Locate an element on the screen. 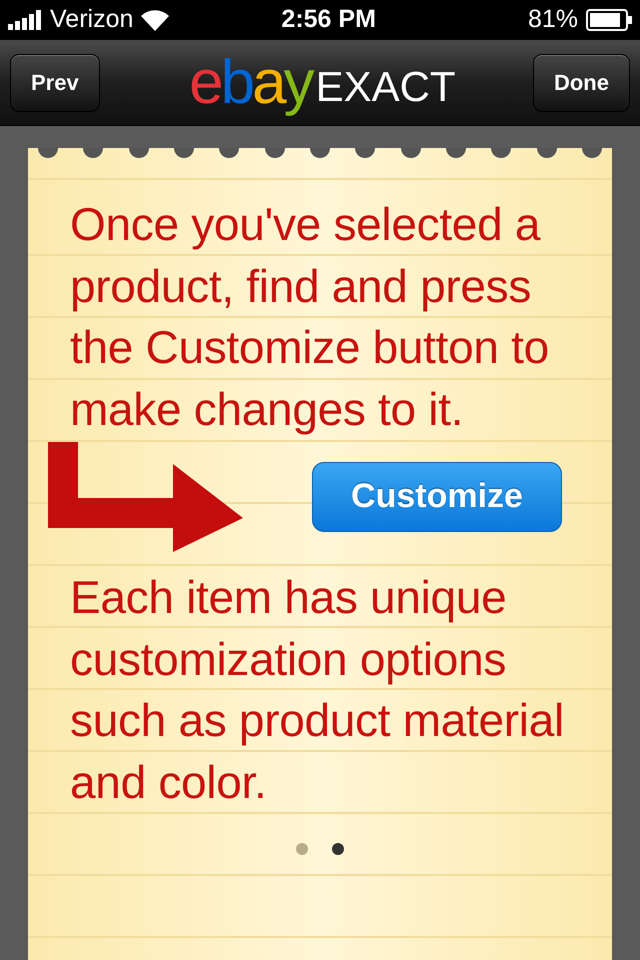 This screenshot has width=640, height=960. wifi-icon is located at coordinates (155, 20).